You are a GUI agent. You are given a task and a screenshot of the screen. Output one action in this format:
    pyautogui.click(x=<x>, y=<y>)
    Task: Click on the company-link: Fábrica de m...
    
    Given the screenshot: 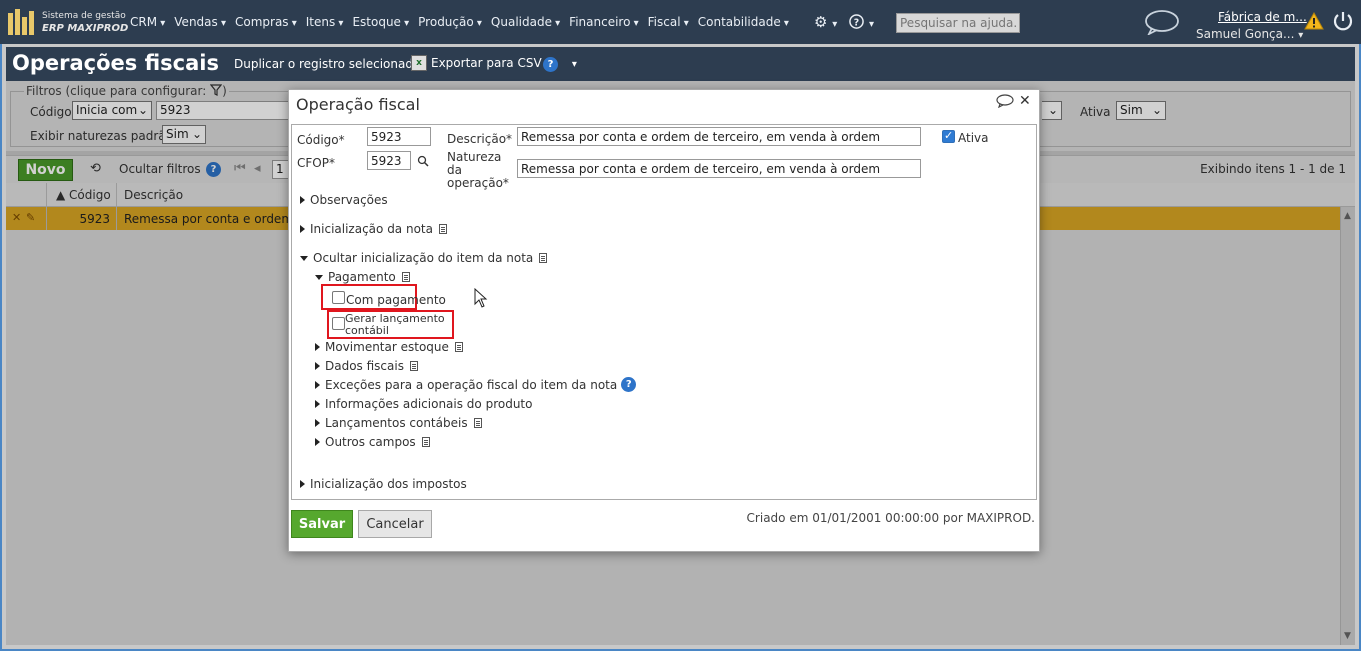 What is the action you would take?
    pyautogui.click(x=1262, y=17)
    